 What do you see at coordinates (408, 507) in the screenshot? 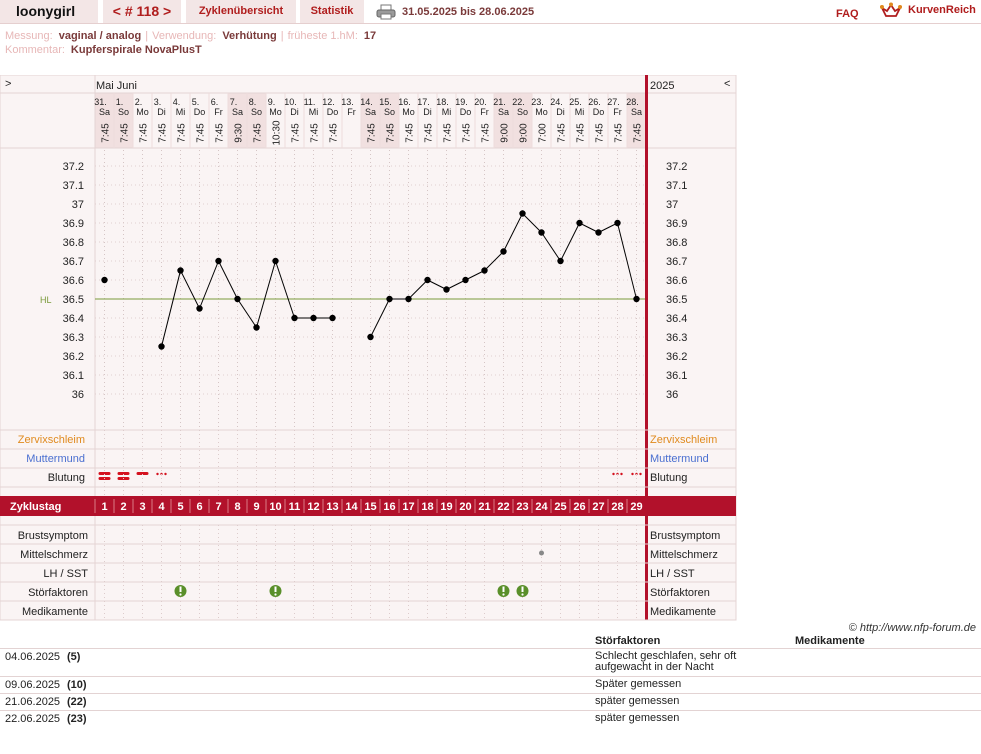
I see `cycle-day-number: 17` at bounding box center [408, 507].